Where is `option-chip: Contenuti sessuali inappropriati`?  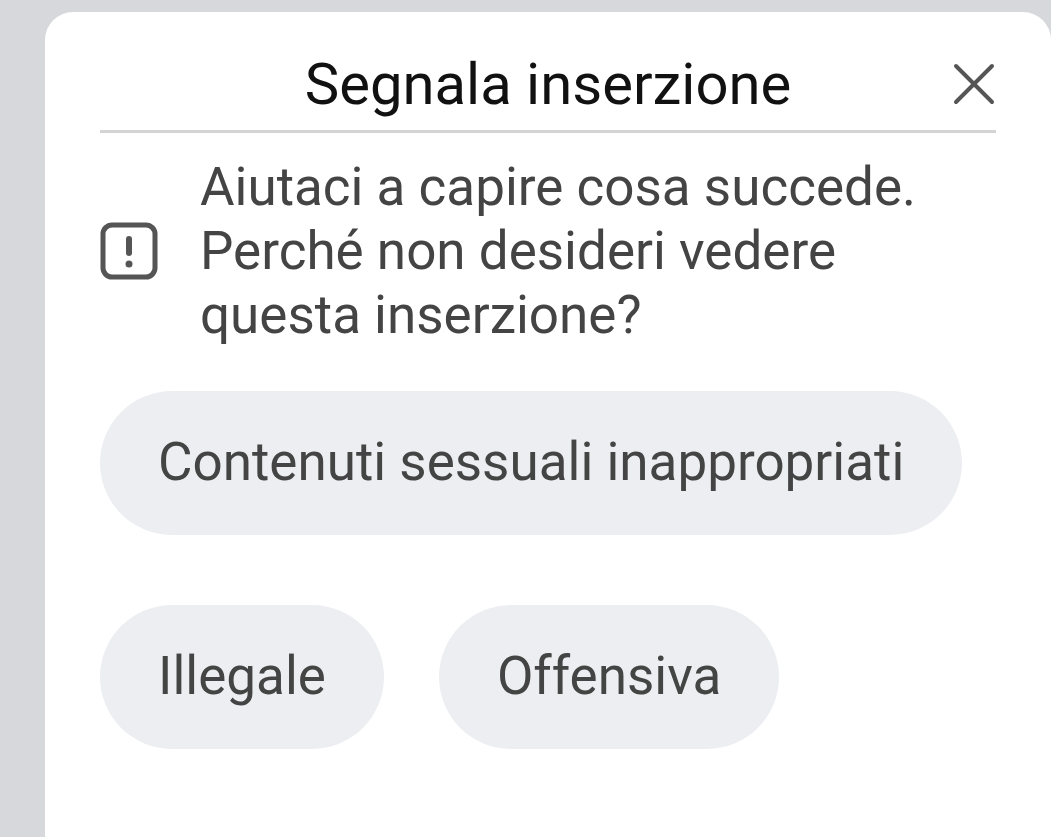
option-chip: Contenuti sessuali inappropriati is located at coordinates (531, 463).